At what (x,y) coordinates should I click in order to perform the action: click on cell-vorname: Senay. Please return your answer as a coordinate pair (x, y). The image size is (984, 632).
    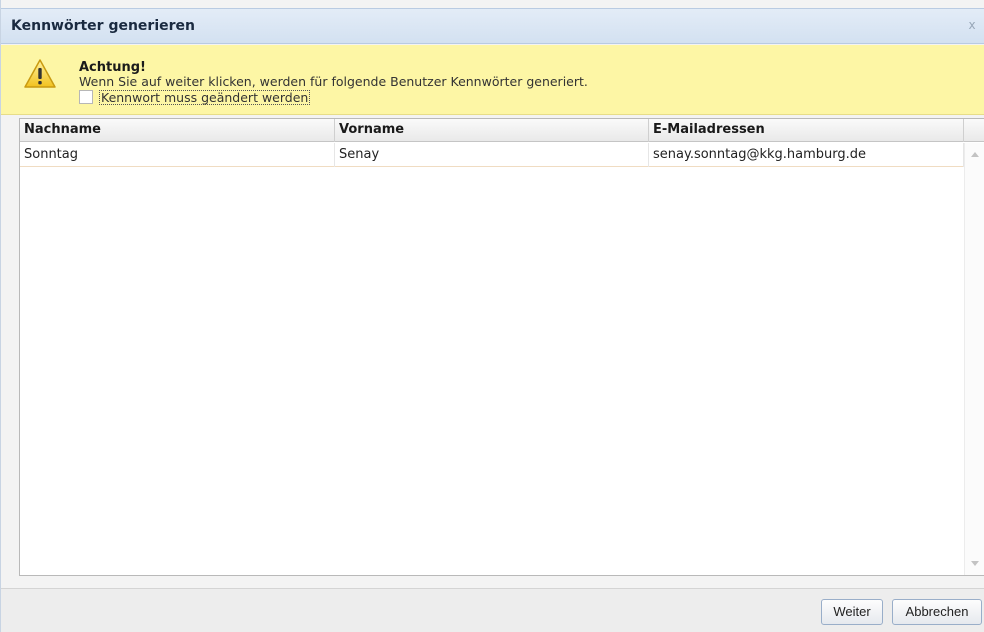
    Looking at the image, I should click on (492, 155).